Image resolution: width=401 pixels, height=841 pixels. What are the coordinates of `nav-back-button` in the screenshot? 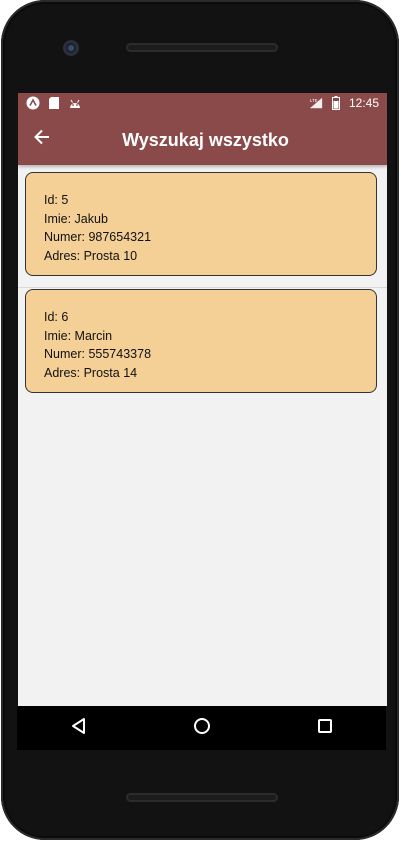 It's located at (79, 728).